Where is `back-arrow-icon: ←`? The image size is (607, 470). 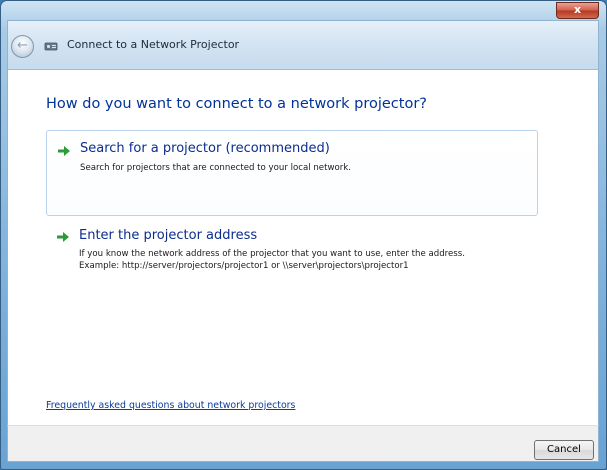 back-arrow-icon: ← is located at coordinates (22, 45).